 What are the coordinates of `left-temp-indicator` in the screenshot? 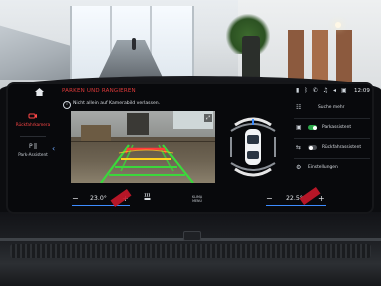 It's located at (101, 206).